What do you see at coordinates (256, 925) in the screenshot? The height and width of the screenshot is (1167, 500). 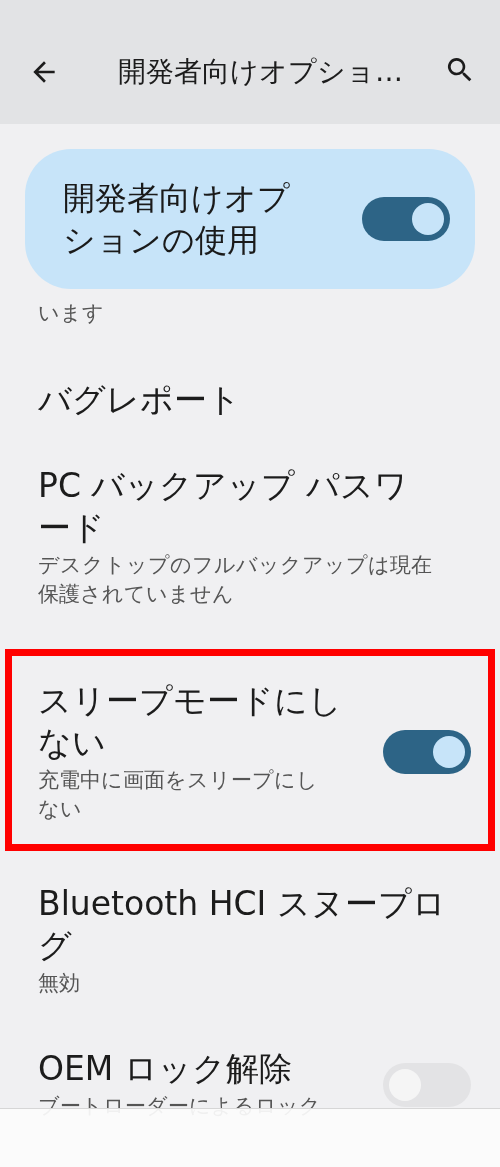 I see `setting-title: Bluetooth HCI スヌープログ` at bounding box center [256, 925].